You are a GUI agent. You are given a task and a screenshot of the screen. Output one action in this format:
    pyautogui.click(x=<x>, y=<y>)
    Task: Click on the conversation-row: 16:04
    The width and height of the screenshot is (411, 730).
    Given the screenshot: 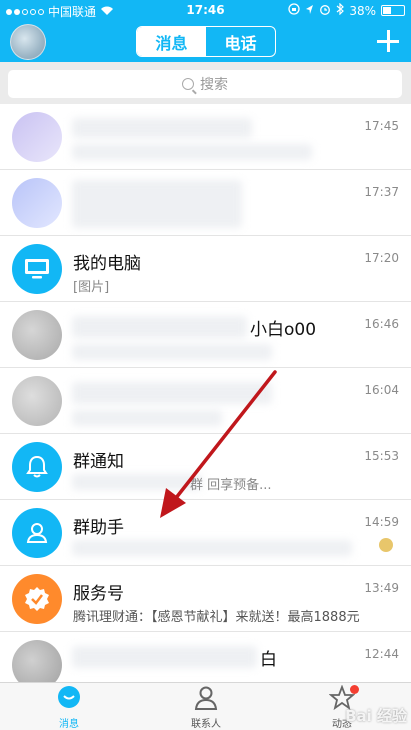 What is the action you would take?
    pyautogui.click(x=205, y=401)
    